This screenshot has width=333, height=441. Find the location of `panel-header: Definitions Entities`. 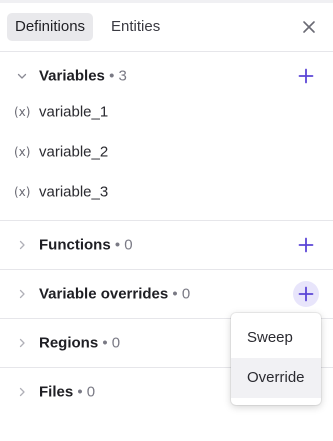

panel-header: Definitions Entities is located at coordinates (166, 27).